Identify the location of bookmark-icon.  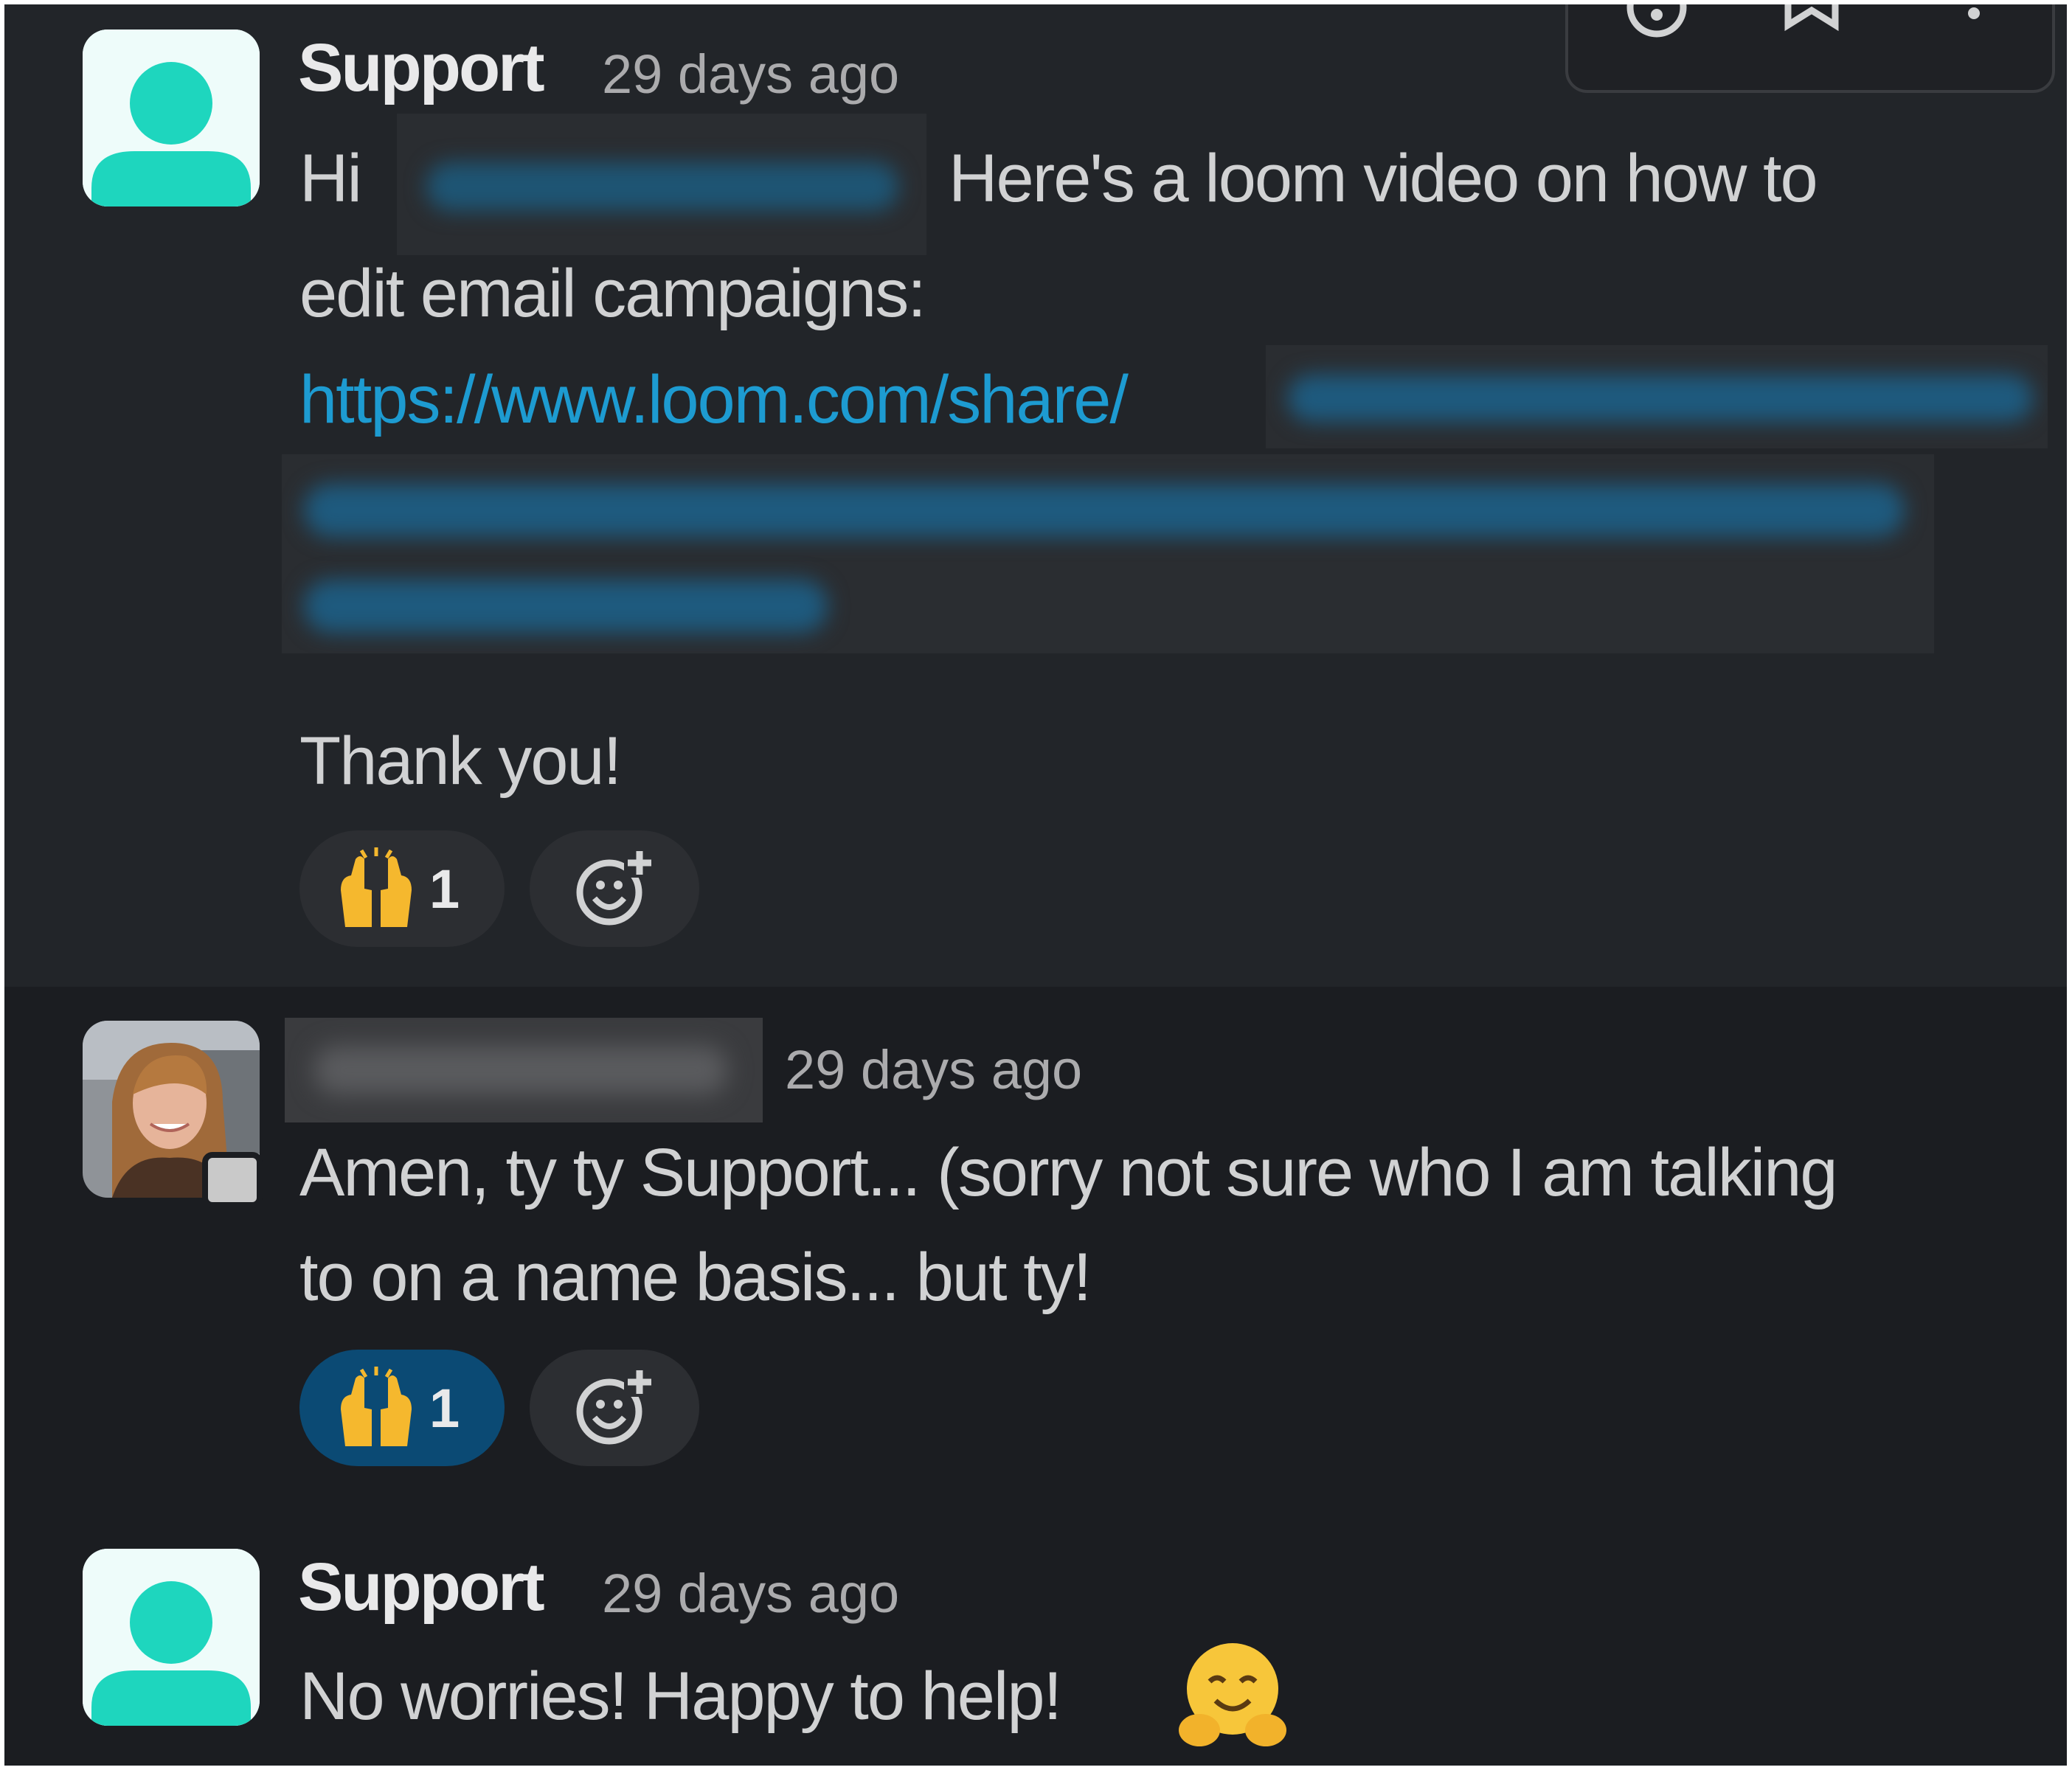
(1811, 28).